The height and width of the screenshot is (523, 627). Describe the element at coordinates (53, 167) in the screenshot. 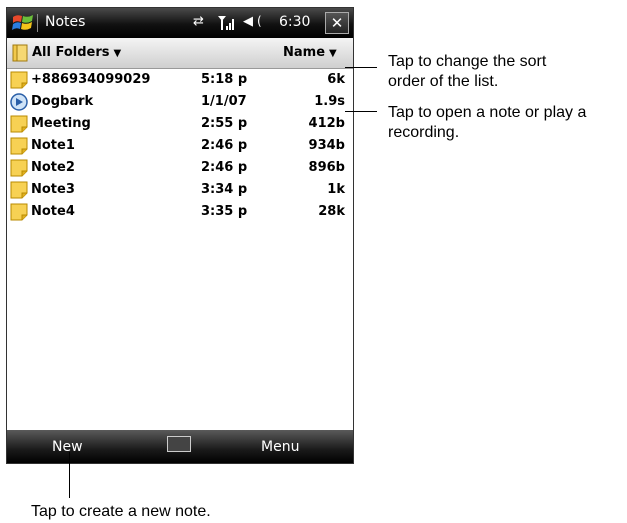

I see `note-name: Note2` at that location.